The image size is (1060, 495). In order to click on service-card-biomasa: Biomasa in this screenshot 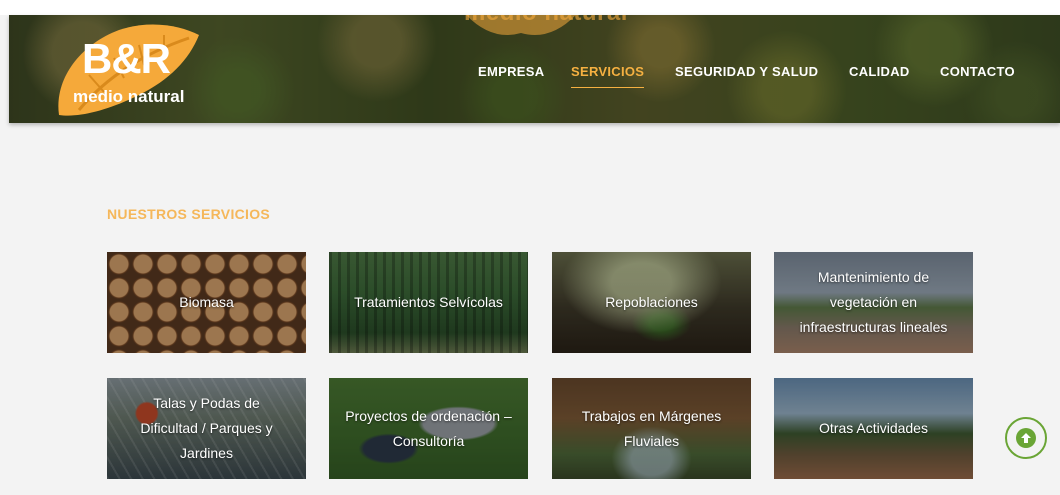, I will do `click(206, 302)`.